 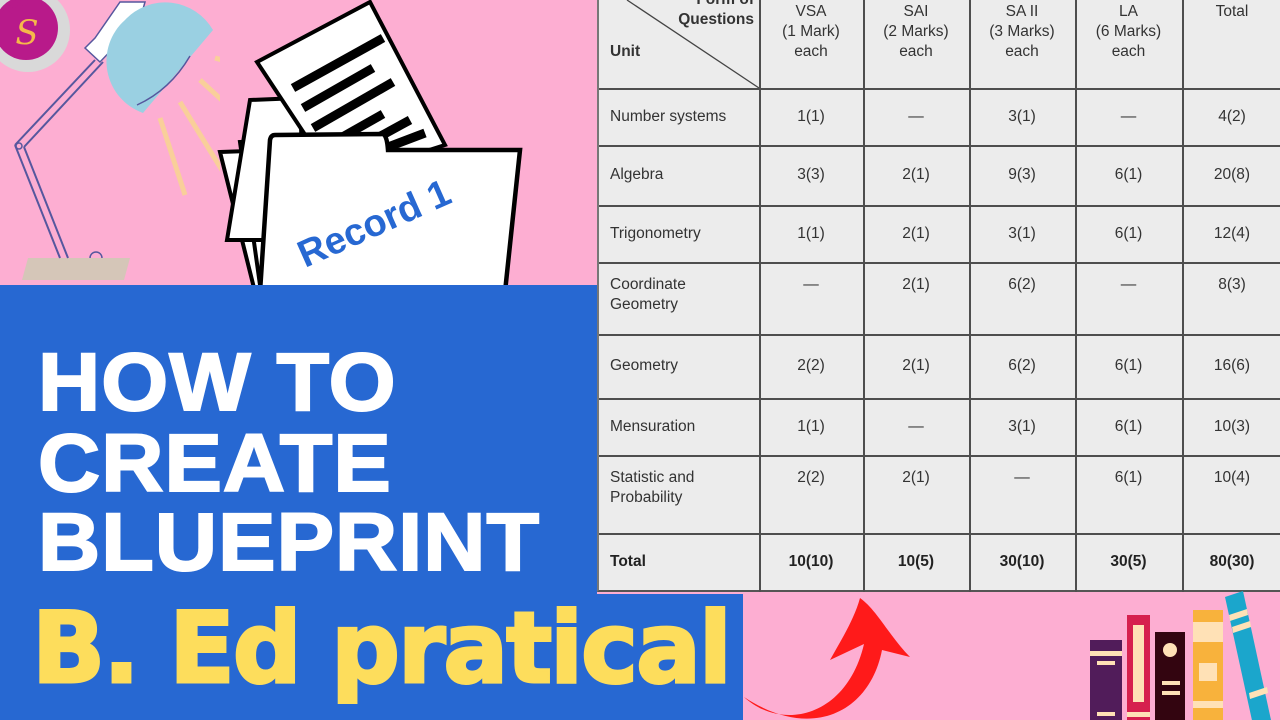 I want to click on column-header-text: (6 Marks), so click(x=1128, y=31).